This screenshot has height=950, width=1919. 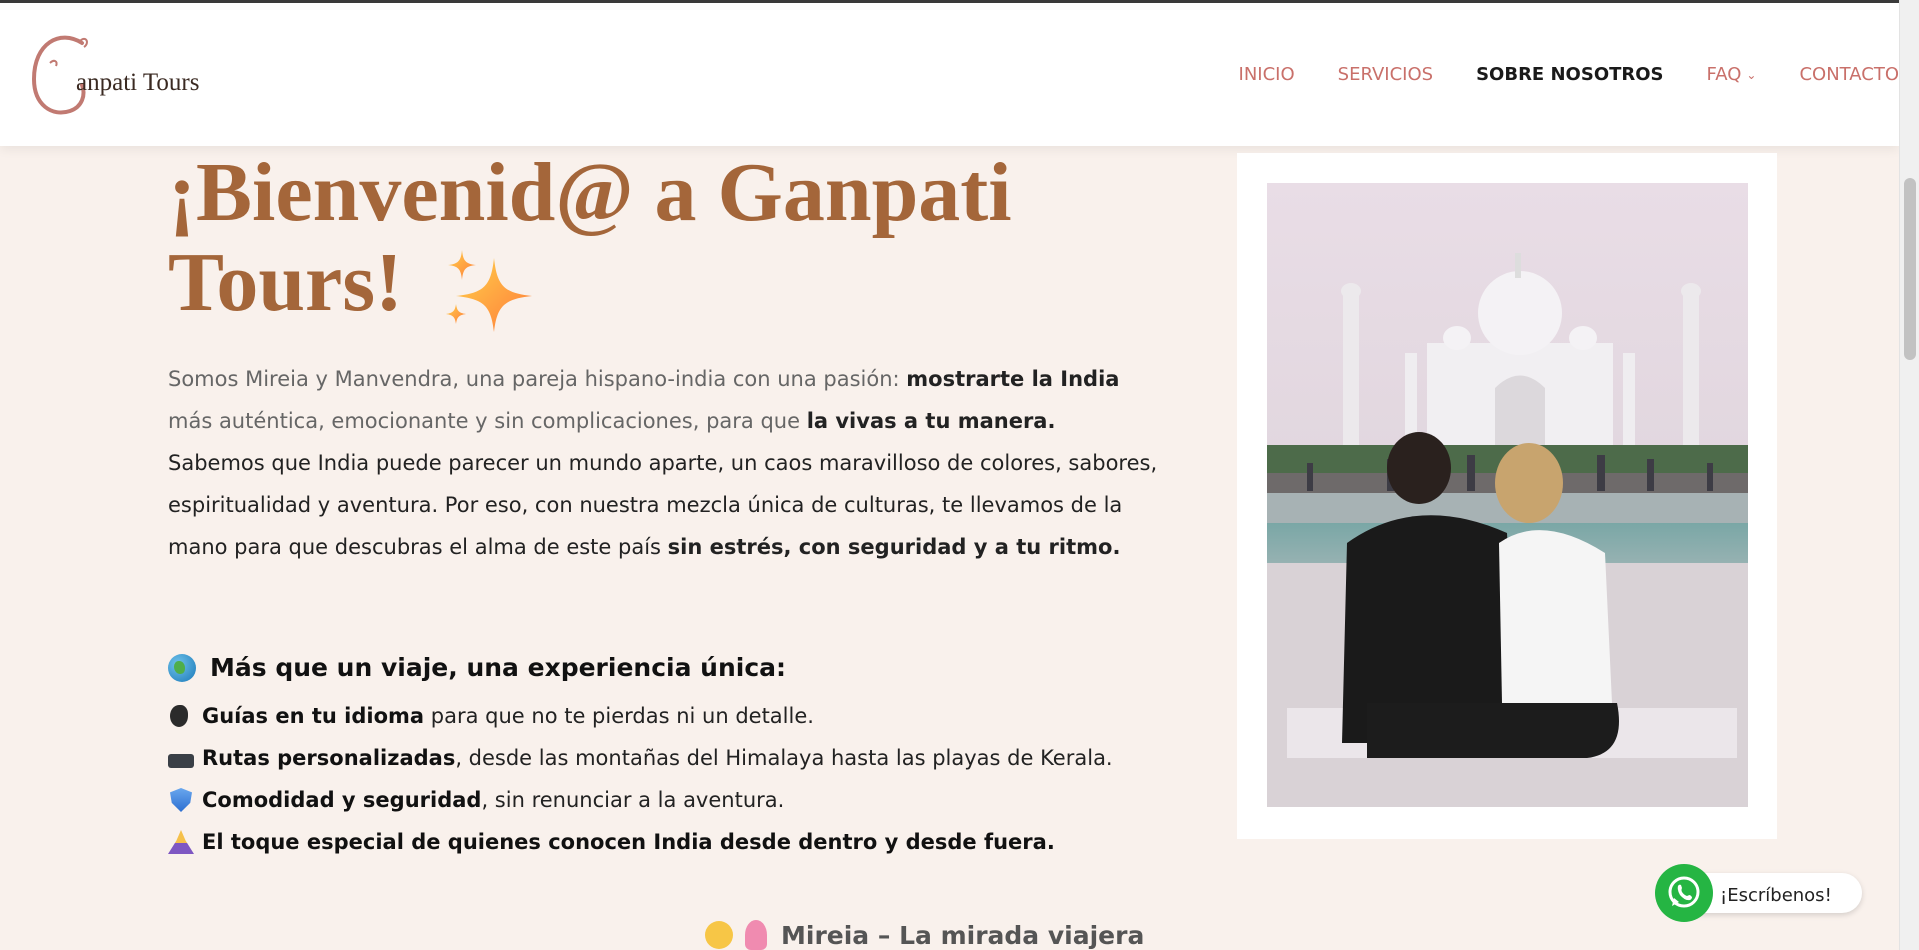 I want to click on mireia-heading-text: Mireia – La mirada viajera, so click(x=963, y=935).